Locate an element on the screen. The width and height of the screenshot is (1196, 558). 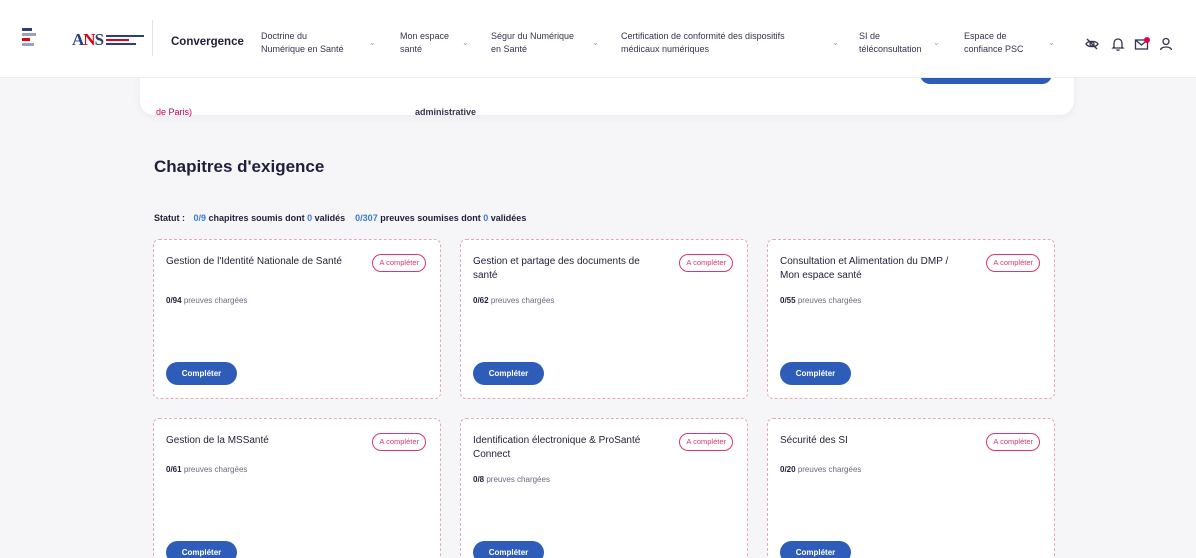
info-card-admin-label: administrative is located at coordinates (446, 112).